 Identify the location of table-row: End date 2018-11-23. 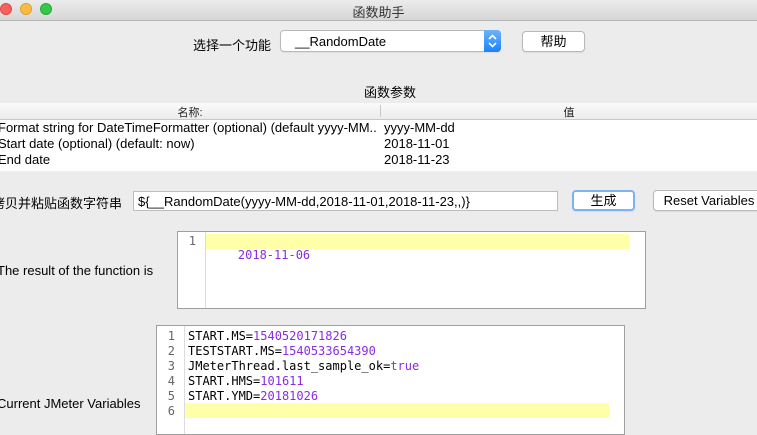
(378, 160).